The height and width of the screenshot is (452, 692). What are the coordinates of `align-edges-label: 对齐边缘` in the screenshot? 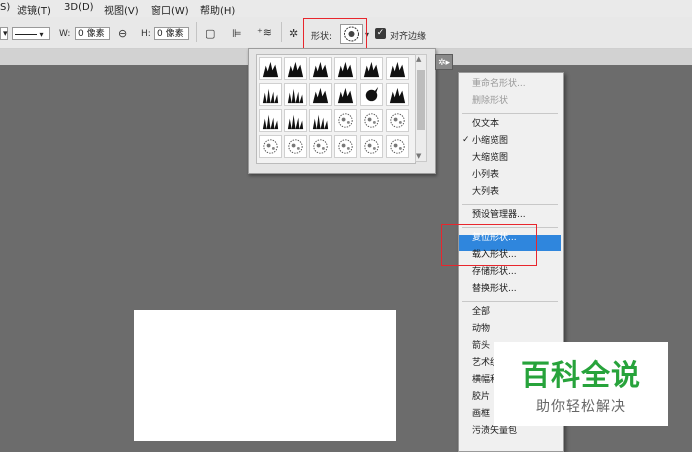 It's located at (408, 37).